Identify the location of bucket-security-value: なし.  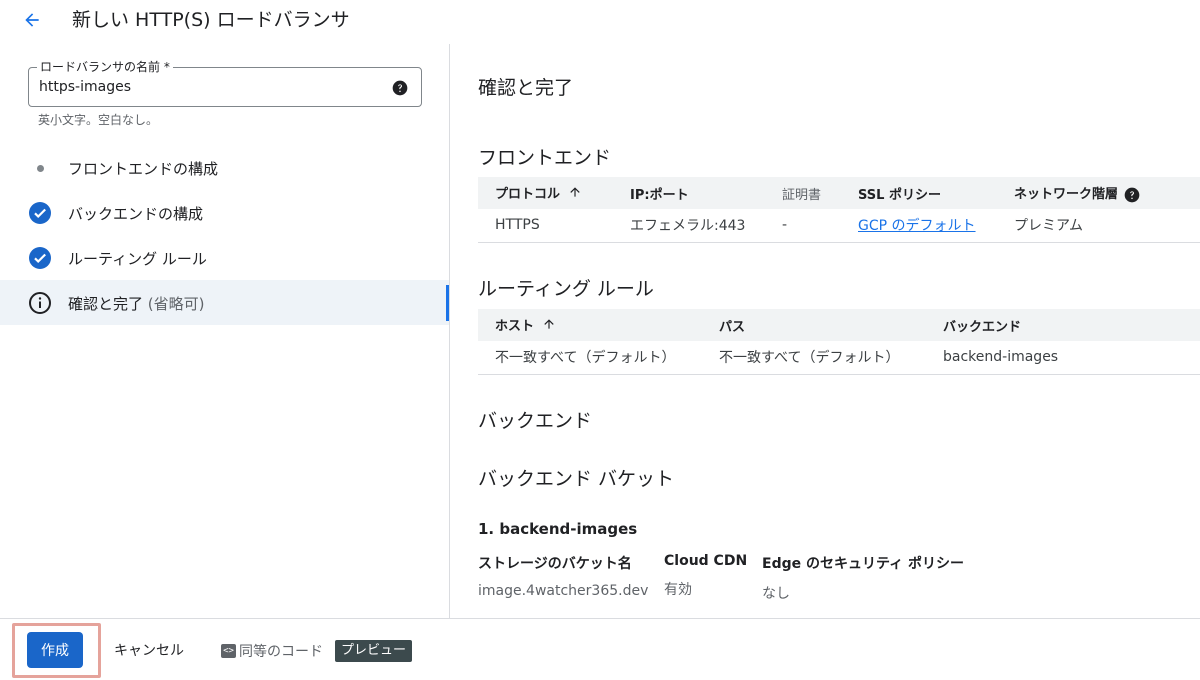
(776, 594).